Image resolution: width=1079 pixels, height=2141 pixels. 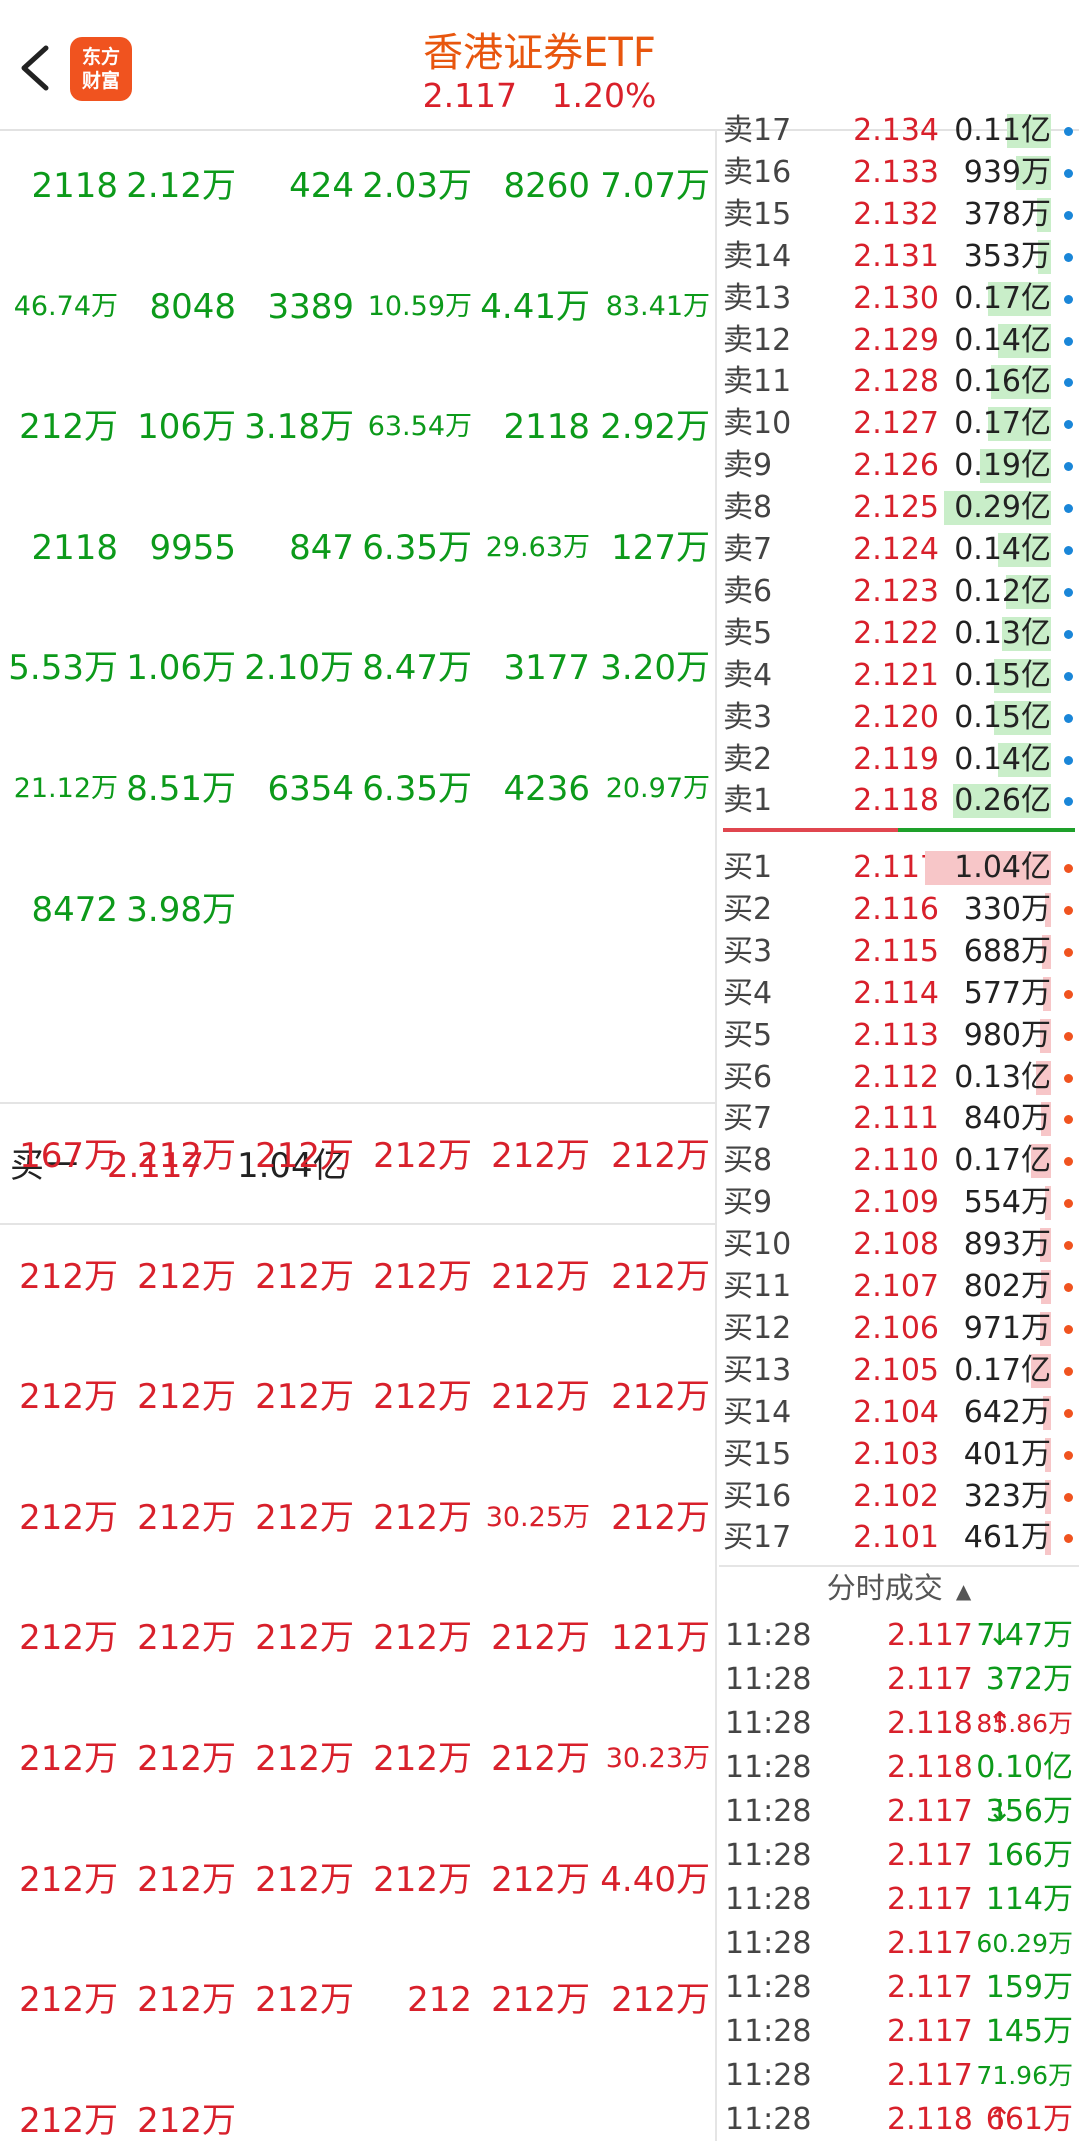 I want to click on level-price: 2.108, so click(x=896, y=1245).